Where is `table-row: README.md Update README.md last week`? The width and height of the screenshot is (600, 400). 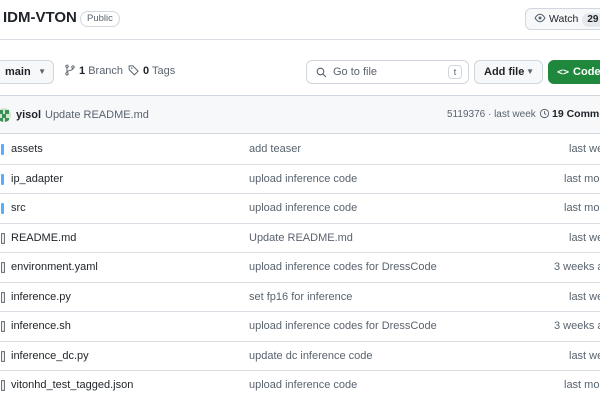 table-row: README.md Update README.md last week is located at coordinates (300, 238).